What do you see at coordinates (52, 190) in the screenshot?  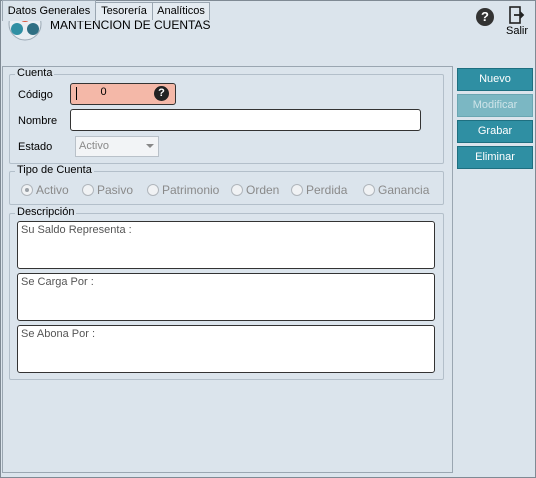 I see `radio-label: Activo` at bounding box center [52, 190].